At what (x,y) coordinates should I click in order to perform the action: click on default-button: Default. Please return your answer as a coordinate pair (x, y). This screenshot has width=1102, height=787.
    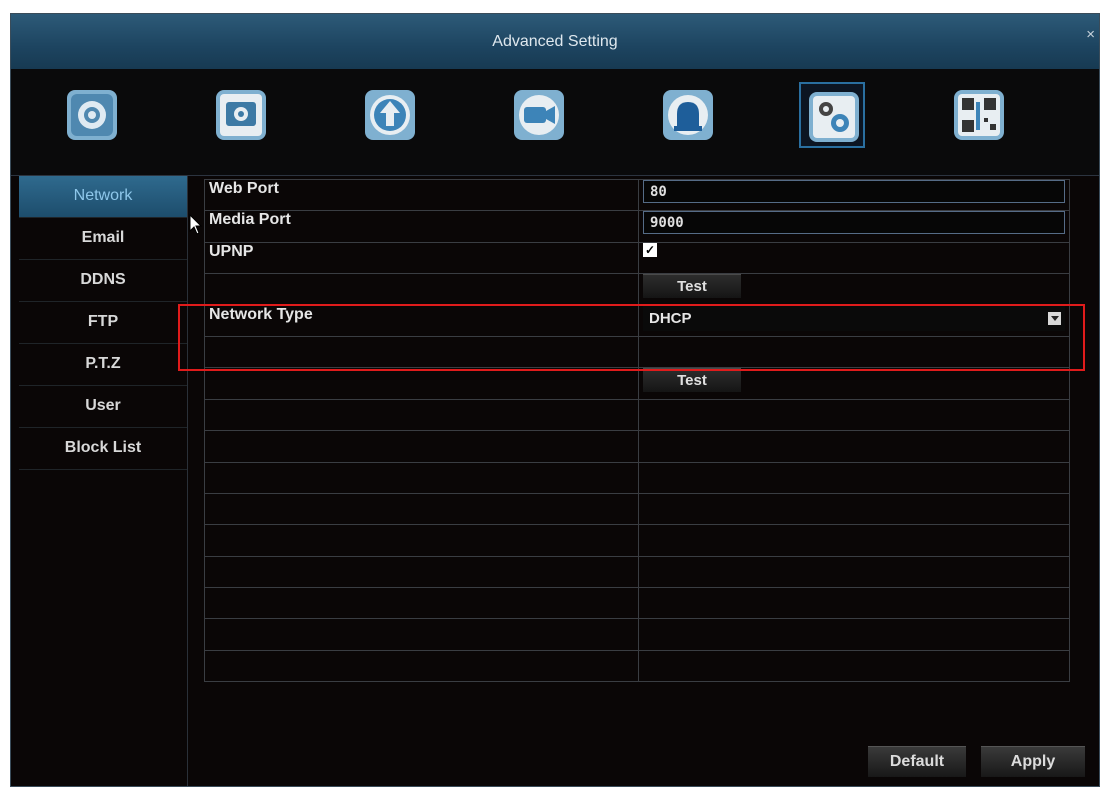
    Looking at the image, I should click on (917, 761).